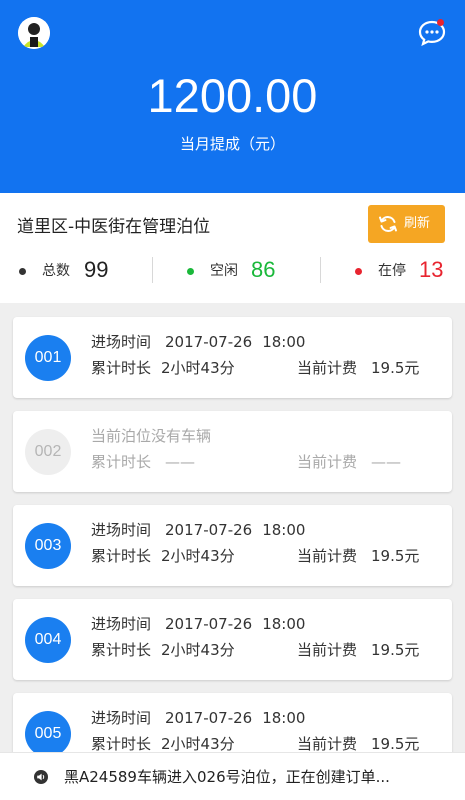  What do you see at coordinates (74, 271) in the screenshot?
I see `stat-total: 总数 99` at bounding box center [74, 271].